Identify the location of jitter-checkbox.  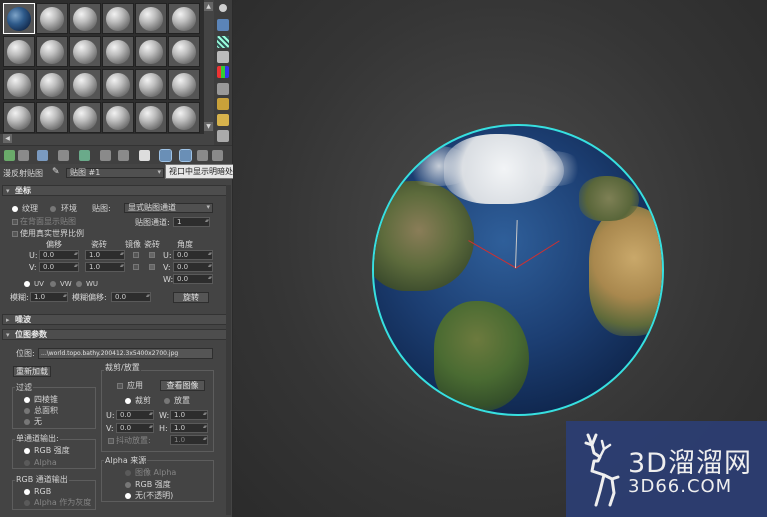
(111, 441).